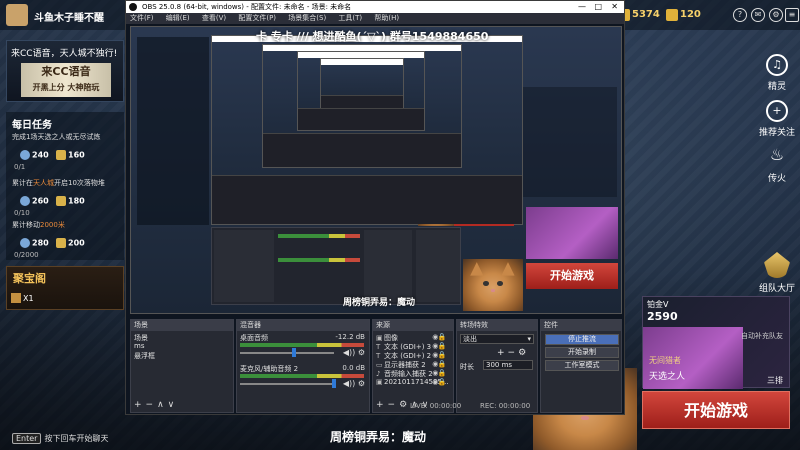  What do you see at coordinates (378, 374) in the screenshot?
I see `audio-icon: ♪` at bounding box center [378, 374].